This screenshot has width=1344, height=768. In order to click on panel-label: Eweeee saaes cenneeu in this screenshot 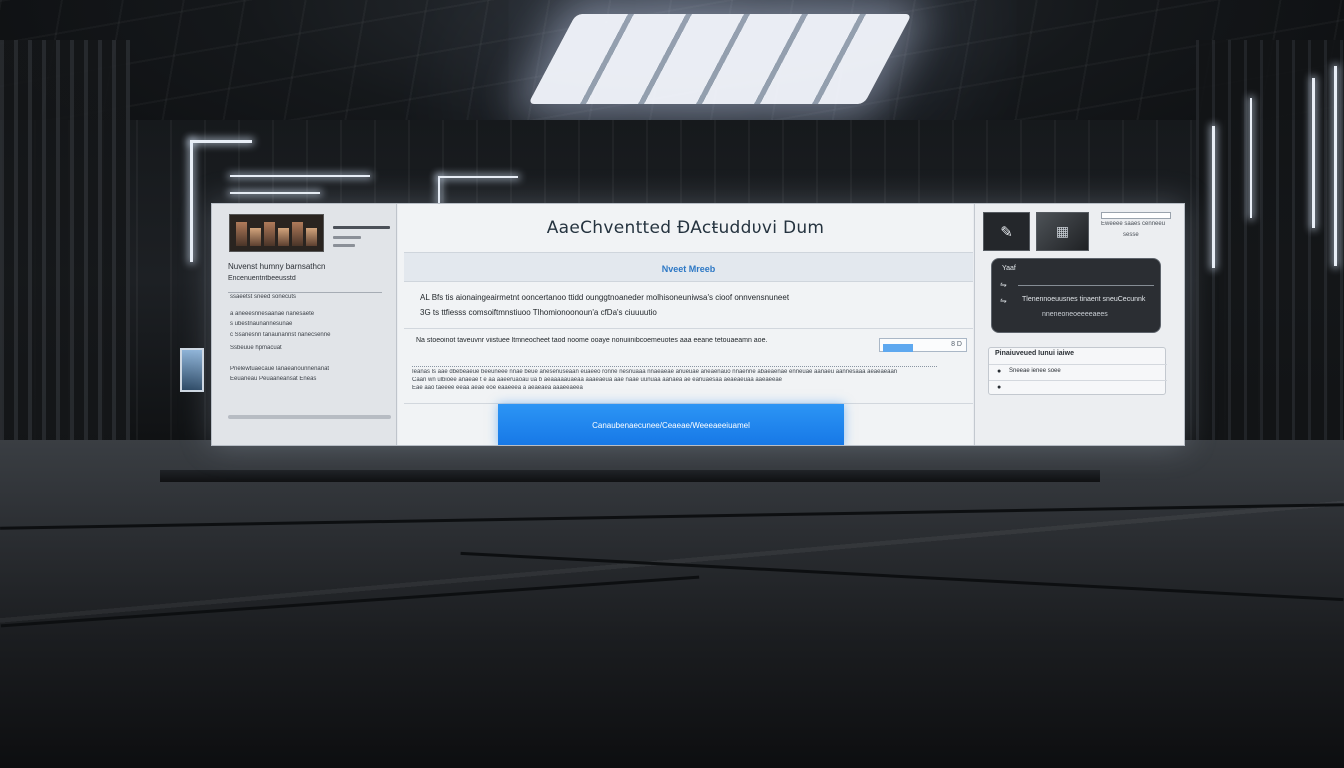, I will do `click(1133, 224)`.